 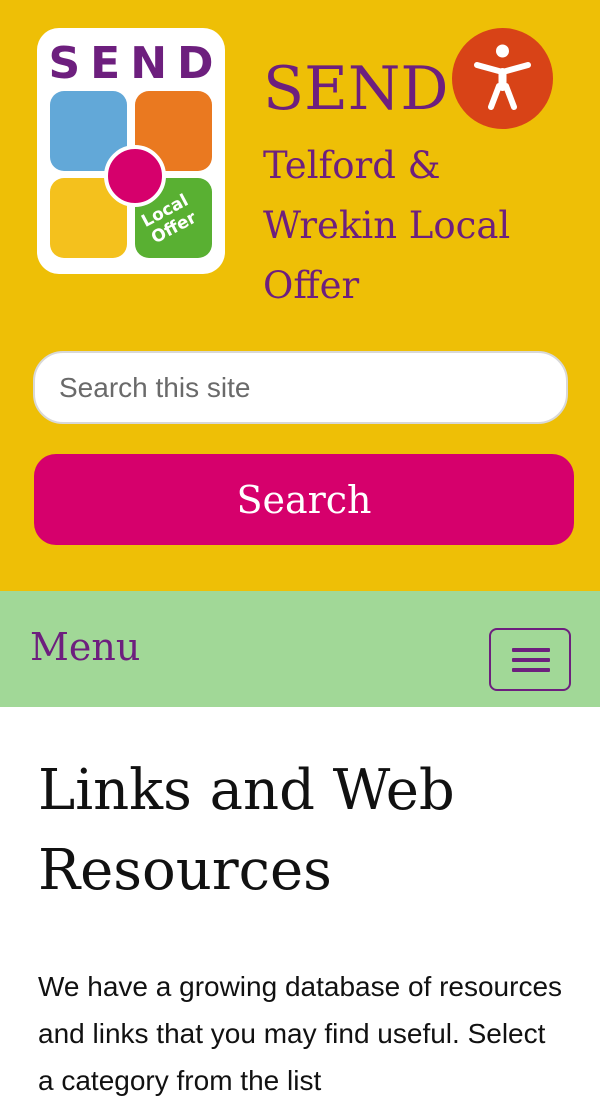 What do you see at coordinates (300, 649) in the screenshot?
I see `main-navigation: Menu` at bounding box center [300, 649].